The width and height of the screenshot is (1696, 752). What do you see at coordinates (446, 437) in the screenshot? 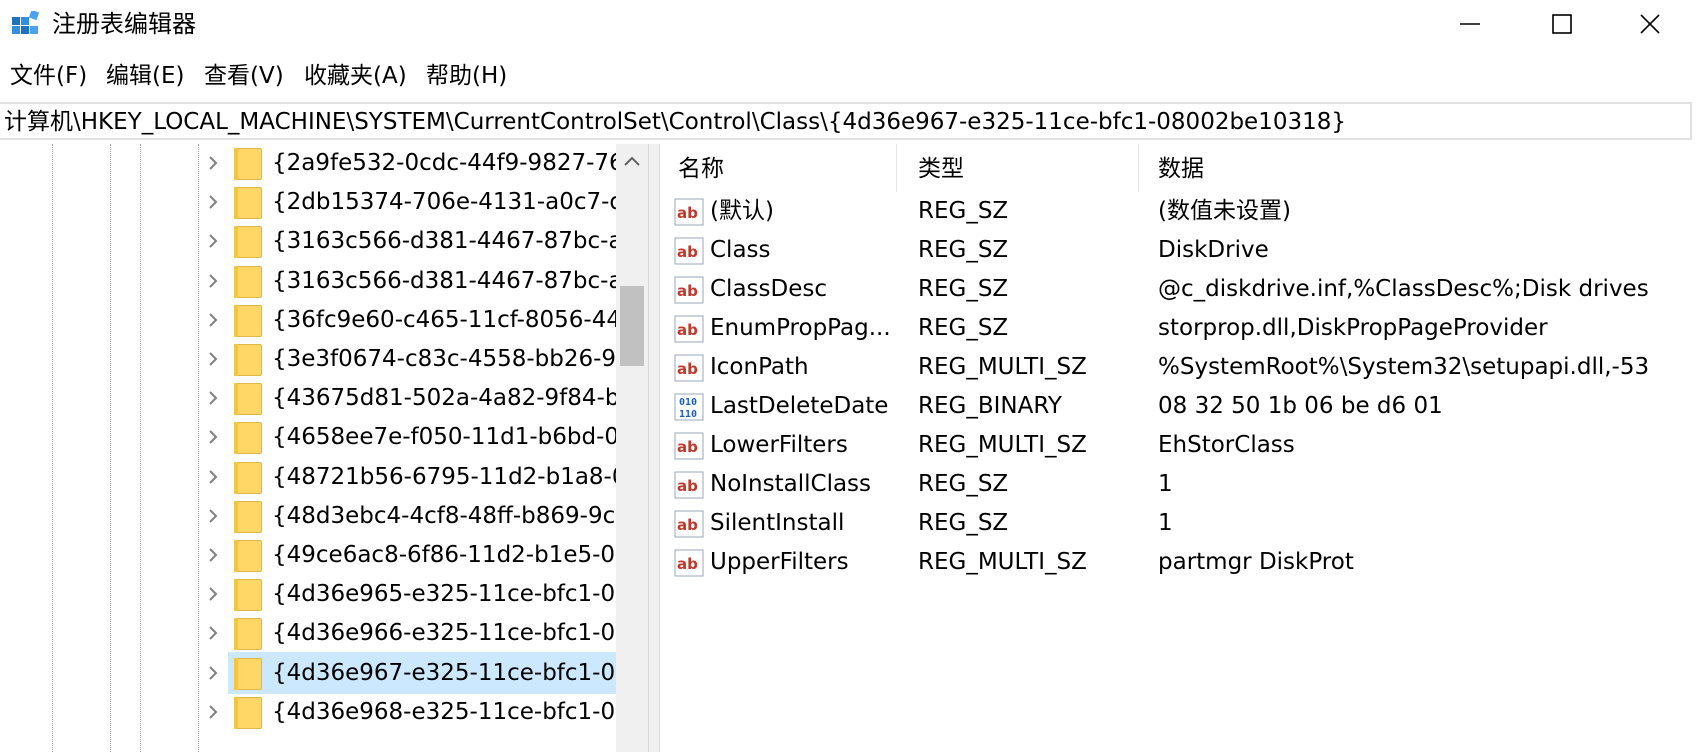
I see `tree-item-label: {4658ee7e-f050-11d1-b6bd-0` at bounding box center [446, 437].